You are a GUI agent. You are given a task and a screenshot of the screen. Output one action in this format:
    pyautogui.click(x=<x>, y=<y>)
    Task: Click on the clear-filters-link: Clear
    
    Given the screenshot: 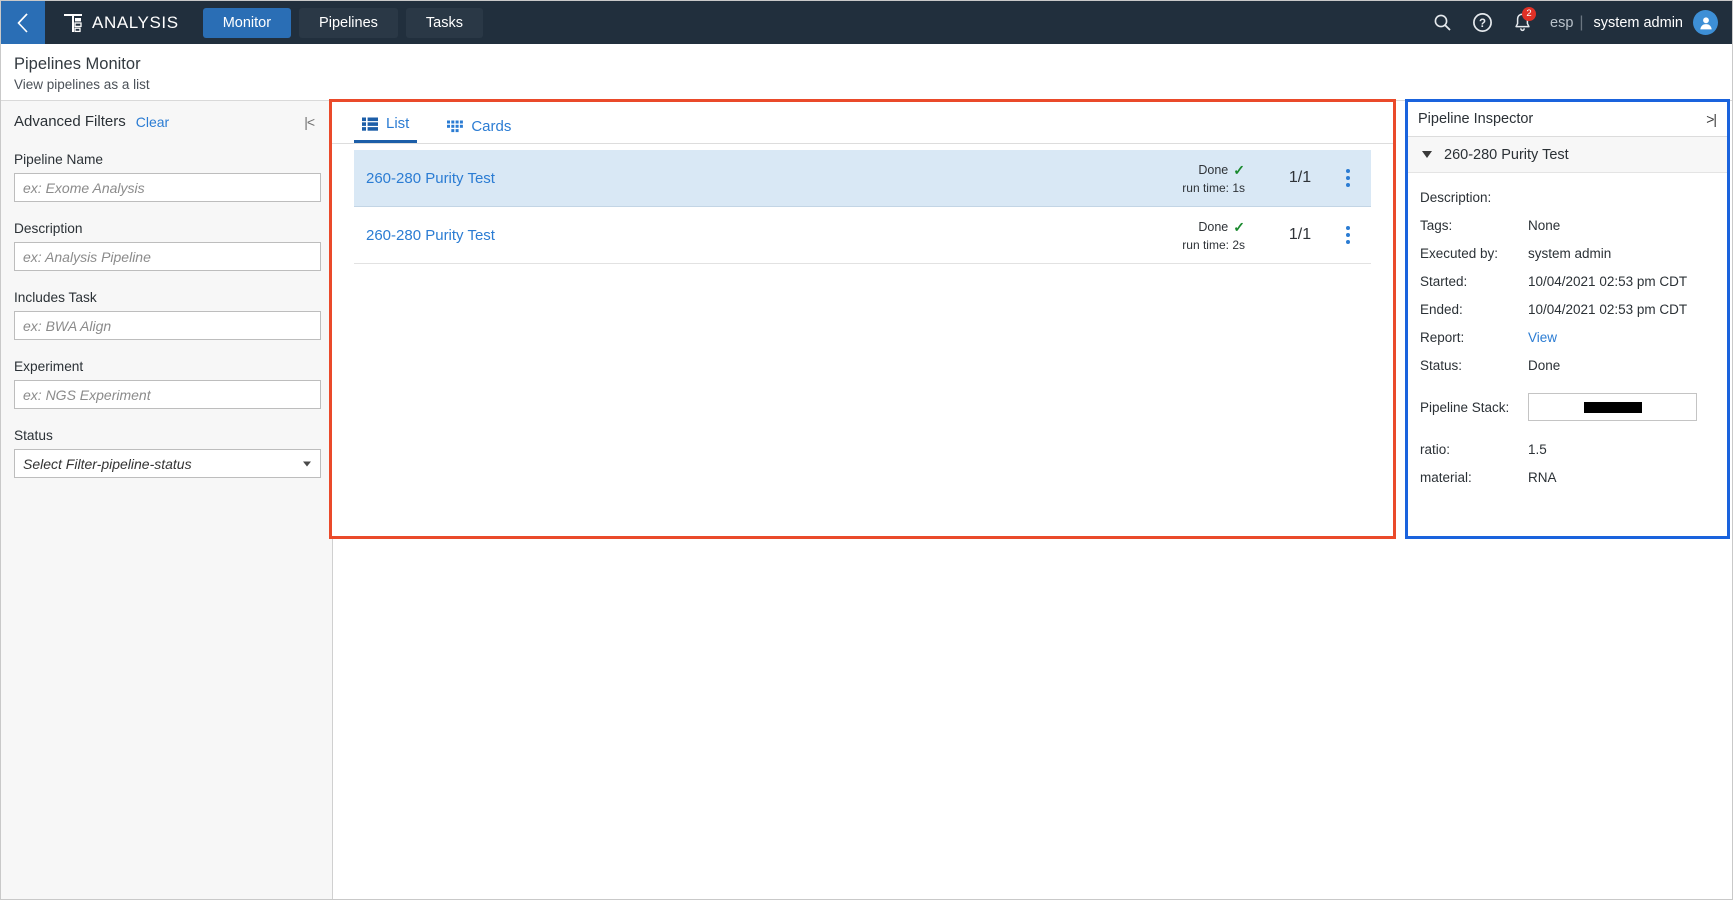 What is the action you would take?
    pyautogui.click(x=152, y=122)
    